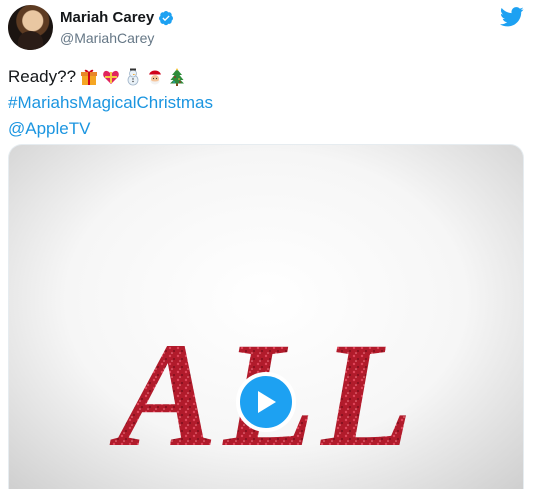 The image size is (537, 489). I want to click on hashtag-link: #MariahsMagicalChristmas, so click(110, 103).